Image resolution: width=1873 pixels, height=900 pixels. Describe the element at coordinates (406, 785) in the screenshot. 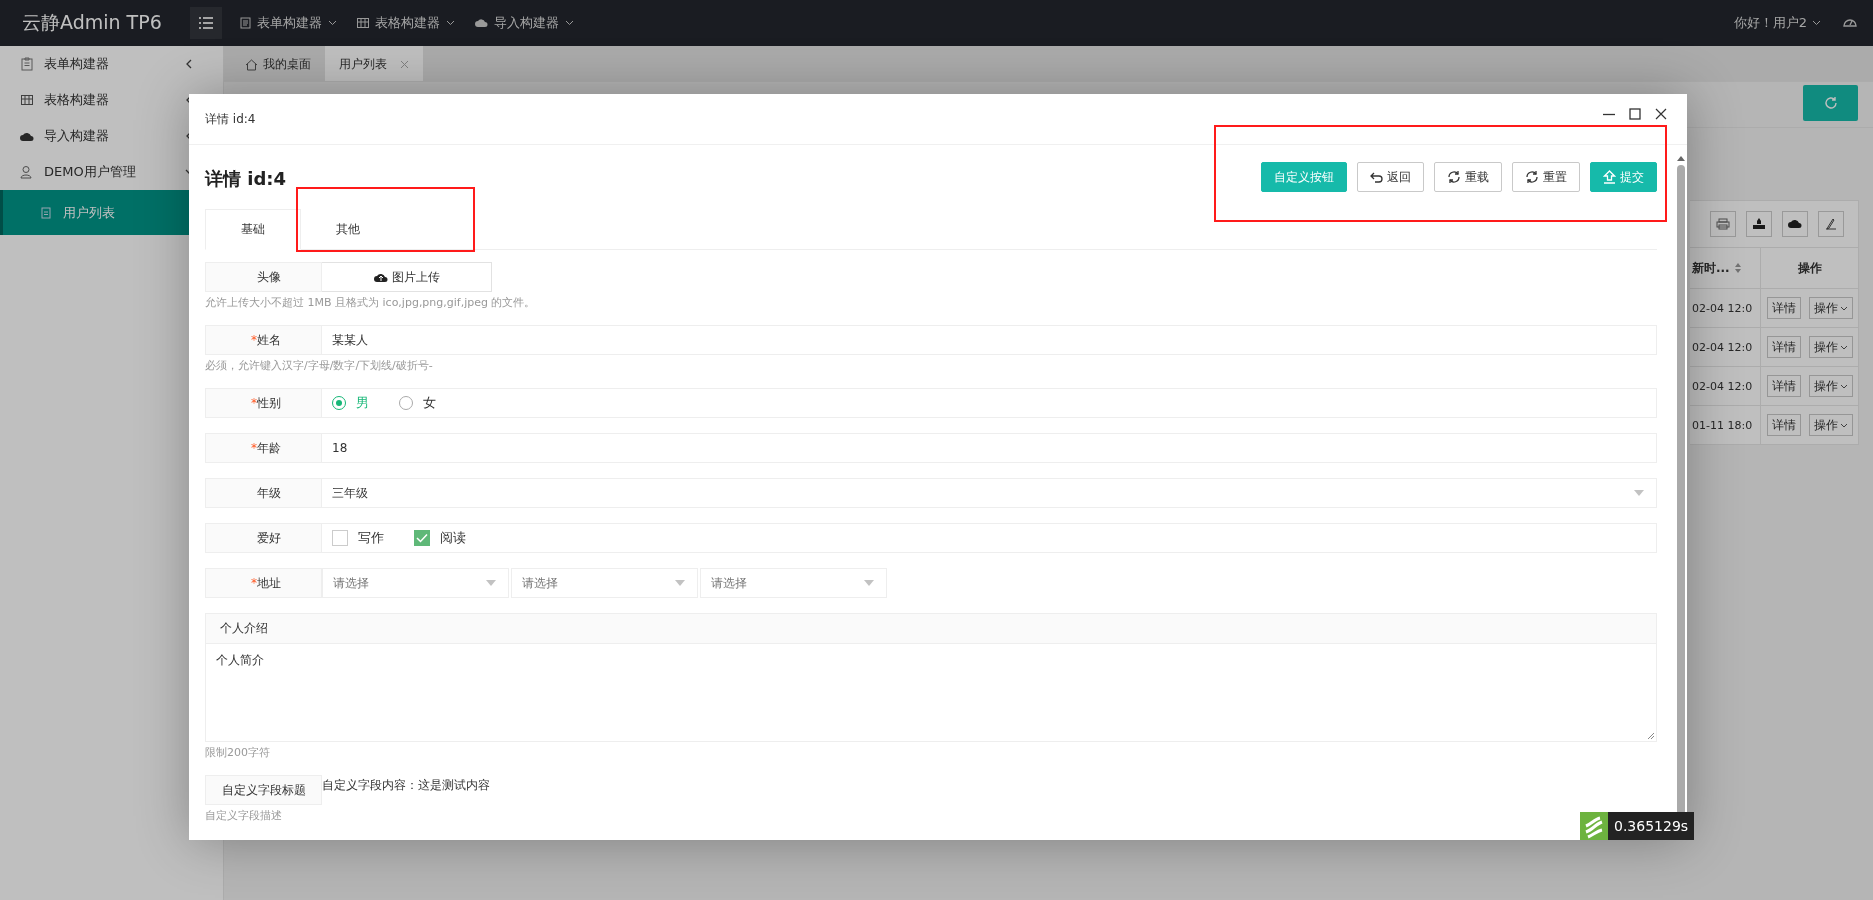

I see `field-value: 自定义字段内容：这是测试内容` at that location.